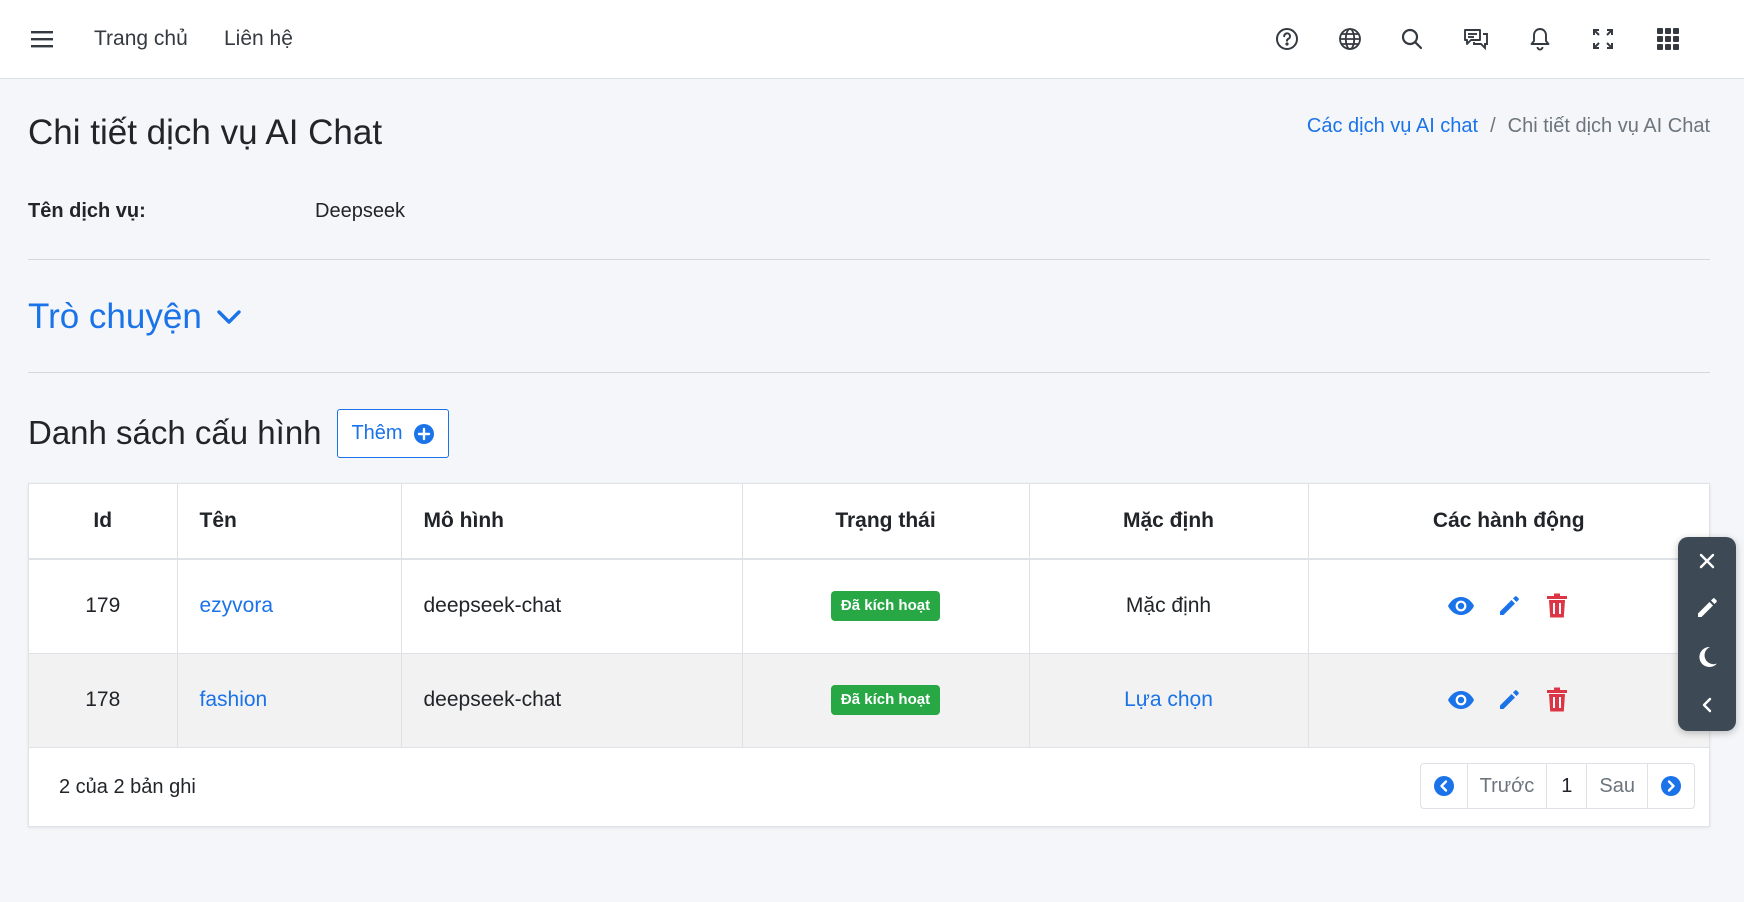 This screenshot has width=1744, height=902. Describe the element at coordinates (175, 432) in the screenshot. I see `config-list-heading: Danh sách cấu hình` at that location.